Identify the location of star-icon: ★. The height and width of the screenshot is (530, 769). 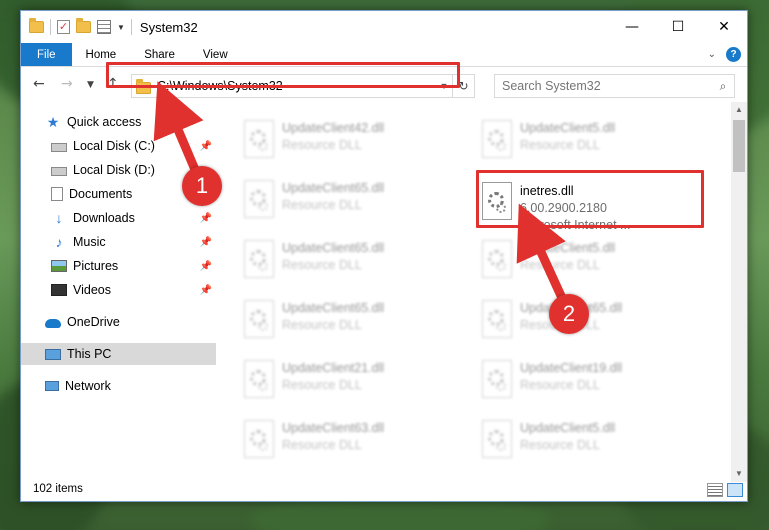
(53, 122).